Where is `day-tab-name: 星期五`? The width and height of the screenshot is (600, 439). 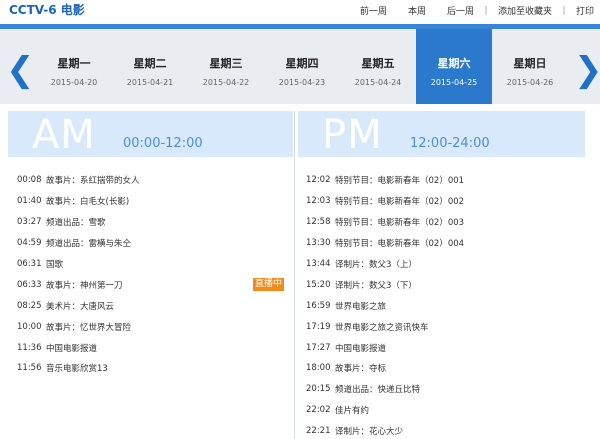
day-tab-name: 星期五 is located at coordinates (378, 63).